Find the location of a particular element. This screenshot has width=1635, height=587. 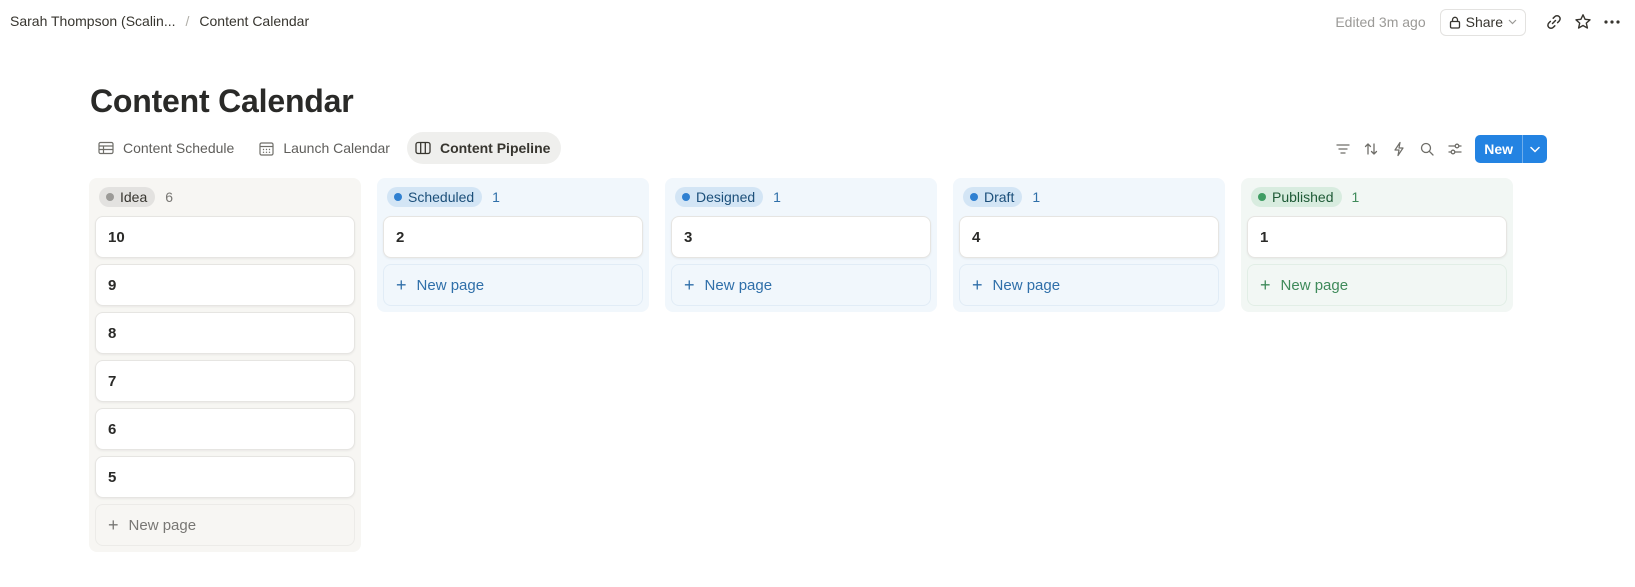

status-label: Draft is located at coordinates (999, 197).